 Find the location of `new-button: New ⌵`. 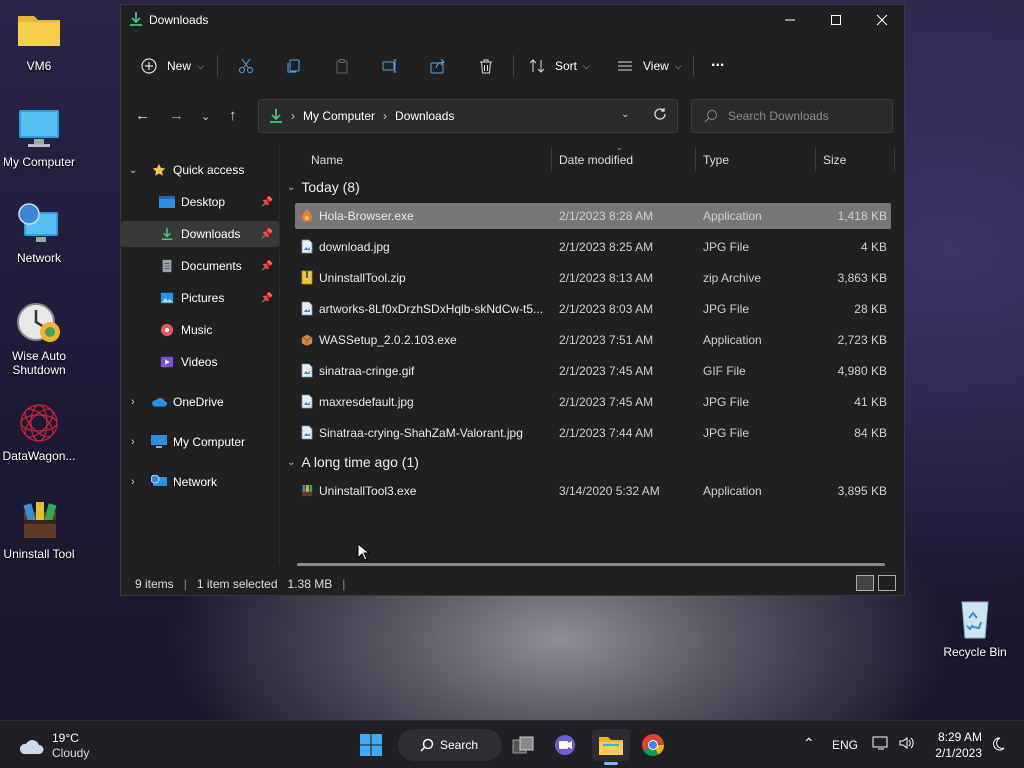

new-button: New ⌵ is located at coordinates (172, 66).